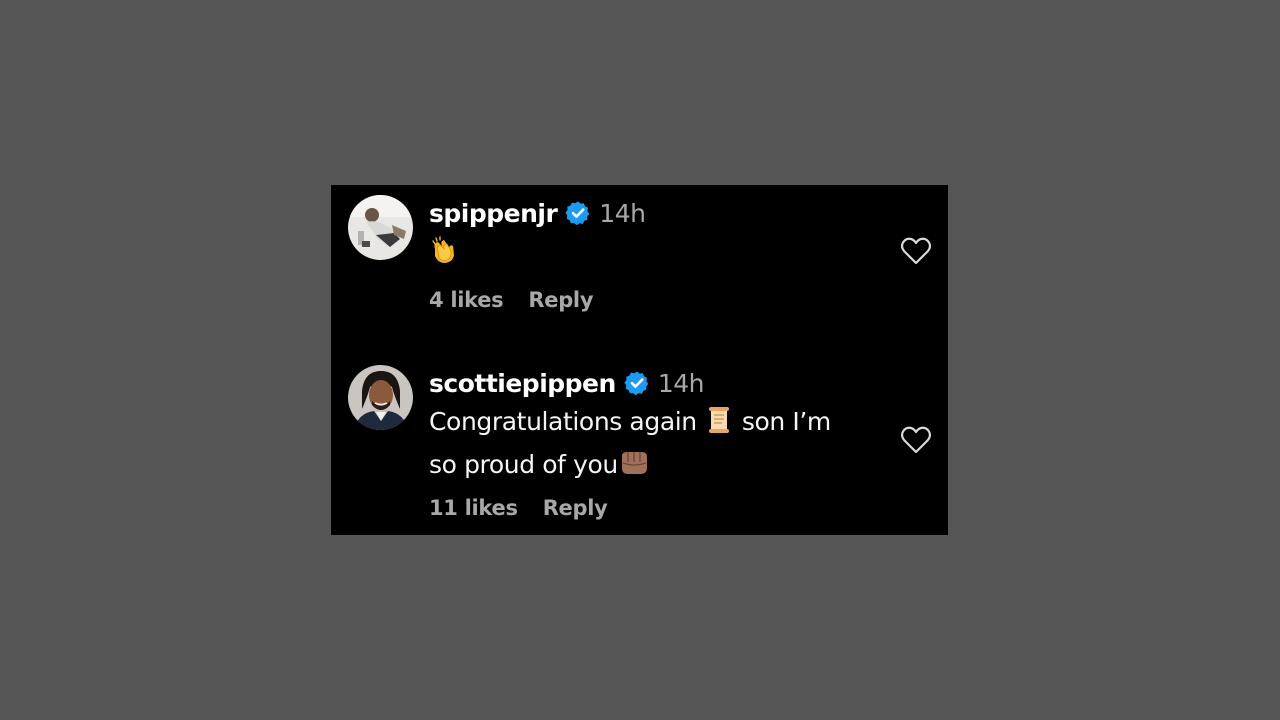  Describe the element at coordinates (649, 254) in the screenshot. I see `comment-text` at that location.